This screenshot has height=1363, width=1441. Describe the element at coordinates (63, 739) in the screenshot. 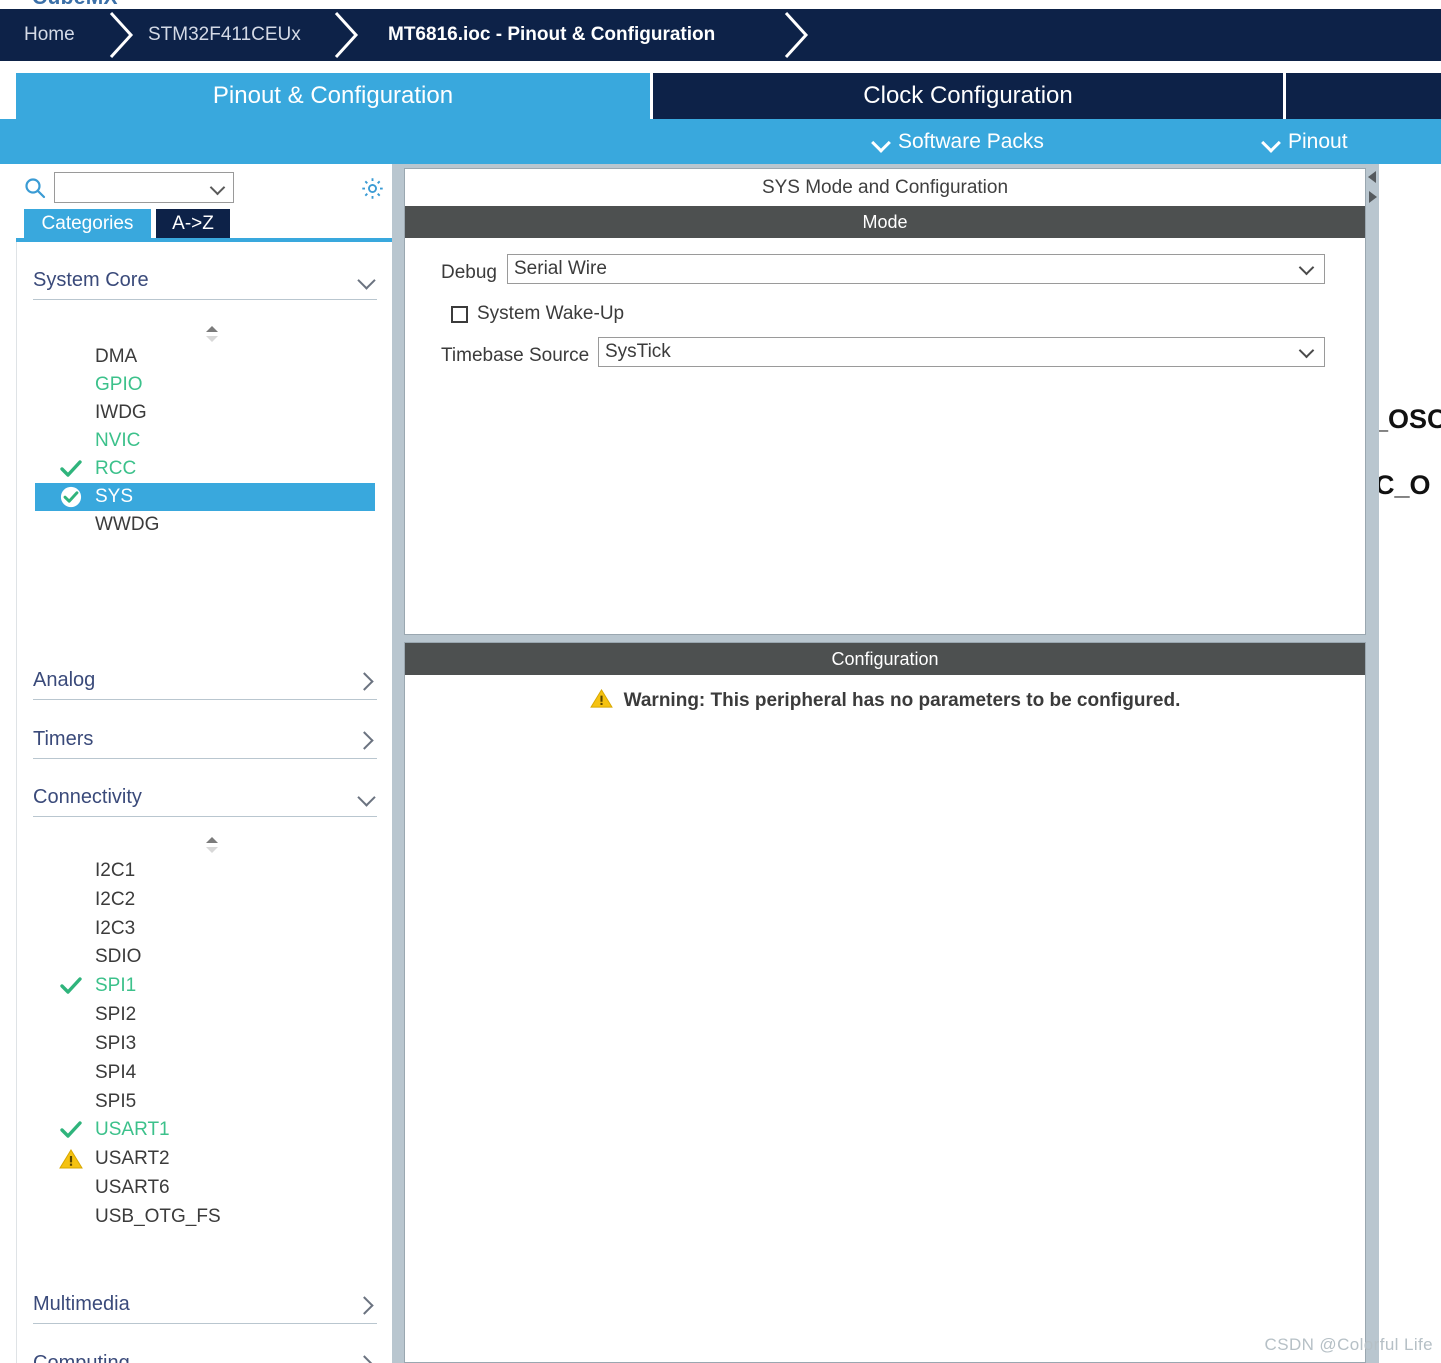

I see `category-label: Timers` at that location.